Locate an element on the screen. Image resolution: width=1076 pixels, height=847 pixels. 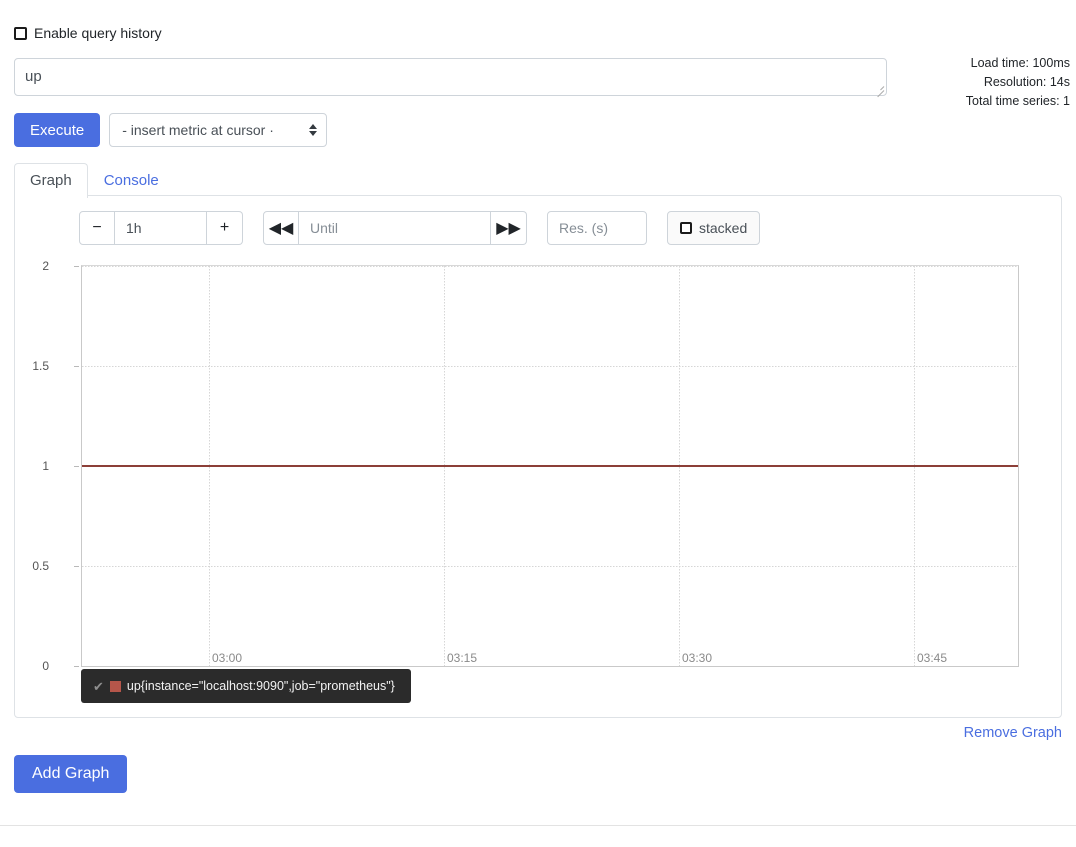
execute-row: Execute - insert metric at cursor · is located at coordinates (171, 130).